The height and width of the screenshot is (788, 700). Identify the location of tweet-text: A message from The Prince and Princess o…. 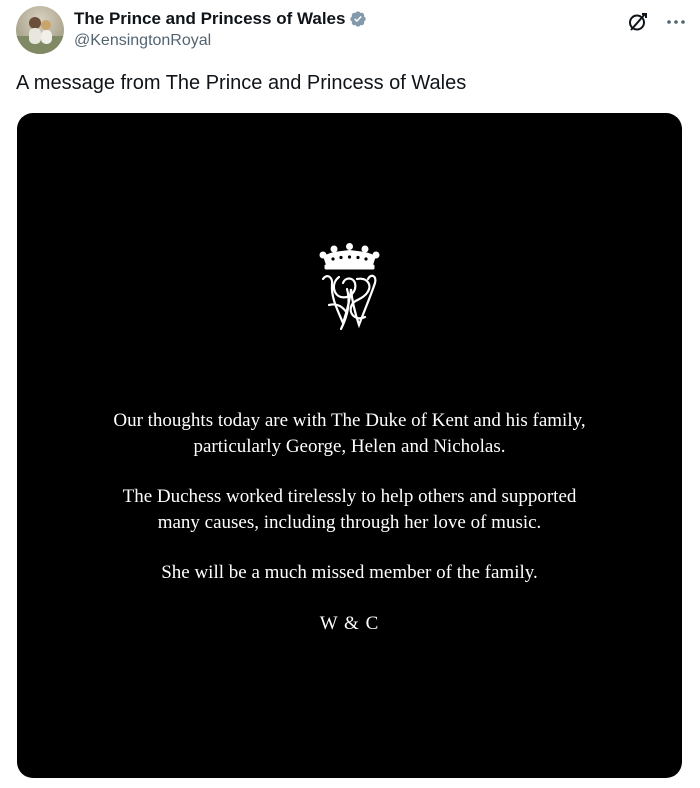
(241, 83).